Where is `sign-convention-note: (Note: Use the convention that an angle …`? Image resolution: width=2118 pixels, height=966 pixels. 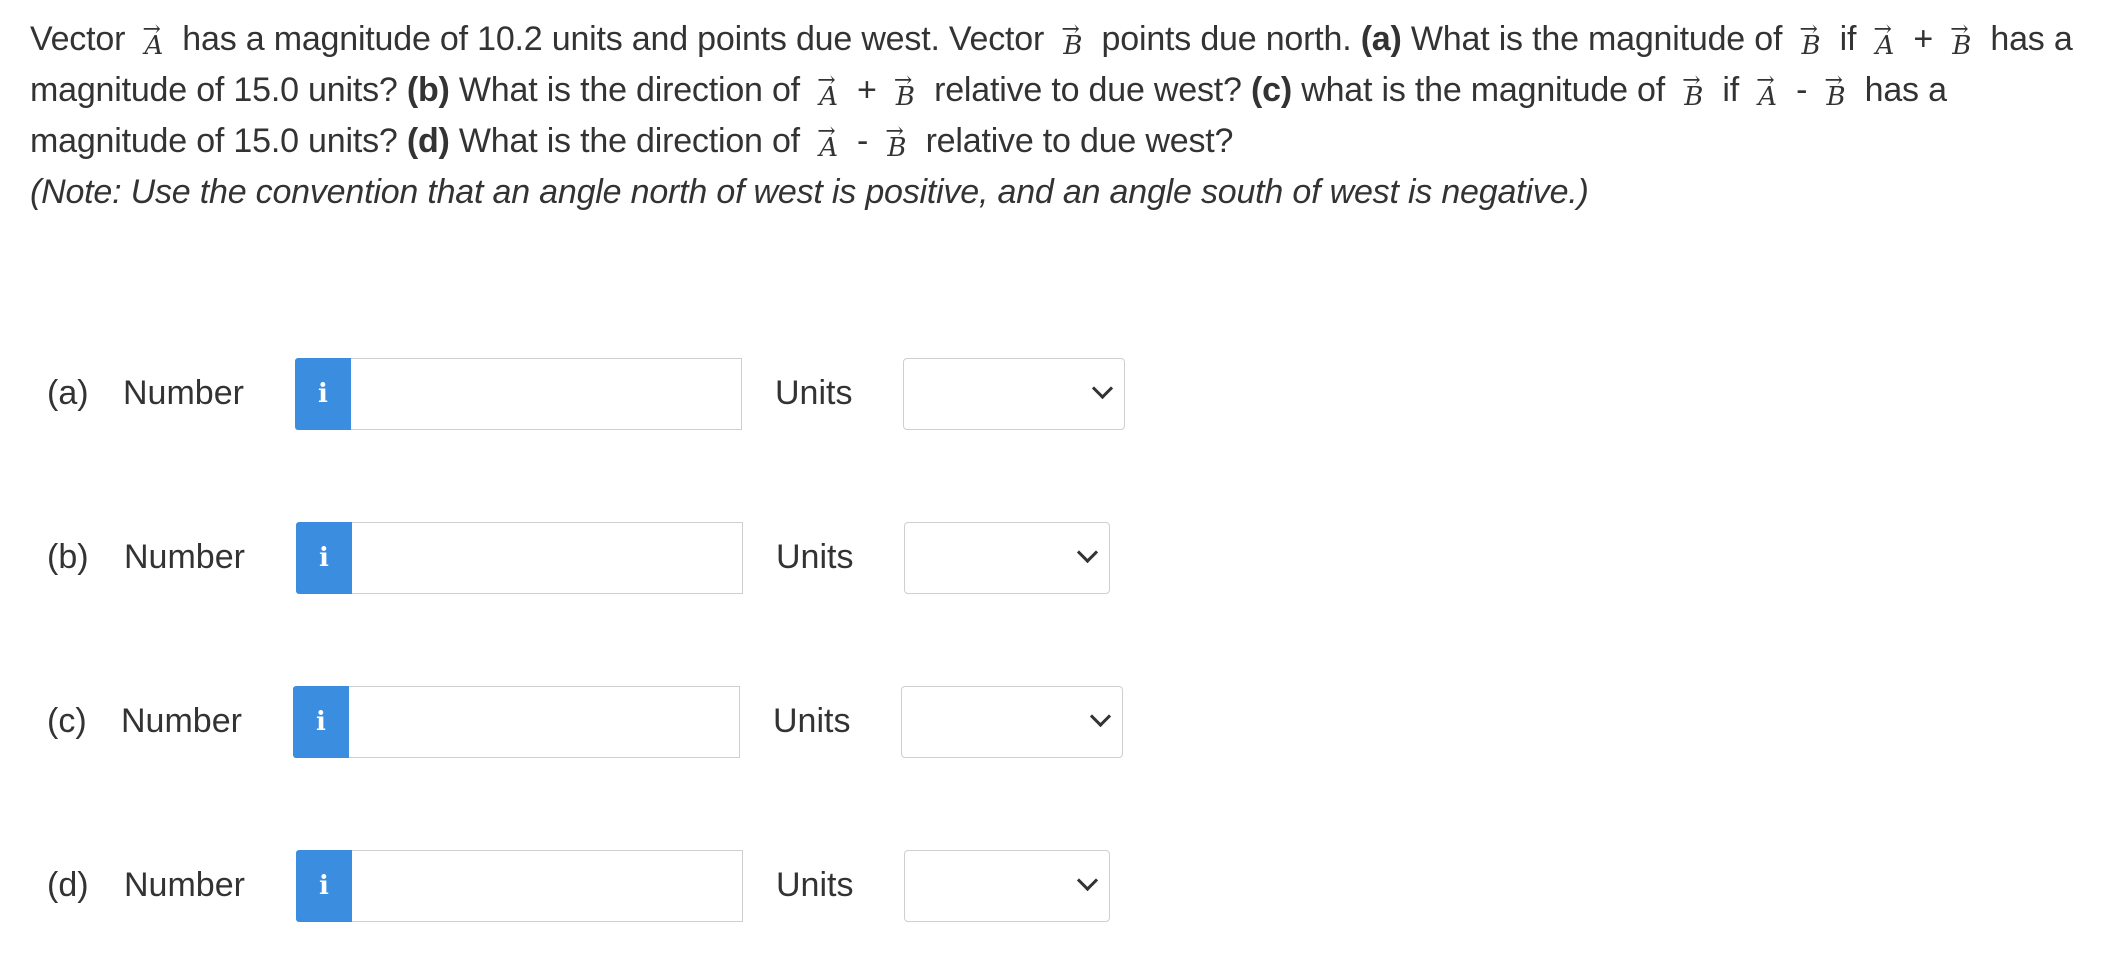 sign-convention-note: (Note: Use the convention that an angle … is located at coordinates (809, 192).